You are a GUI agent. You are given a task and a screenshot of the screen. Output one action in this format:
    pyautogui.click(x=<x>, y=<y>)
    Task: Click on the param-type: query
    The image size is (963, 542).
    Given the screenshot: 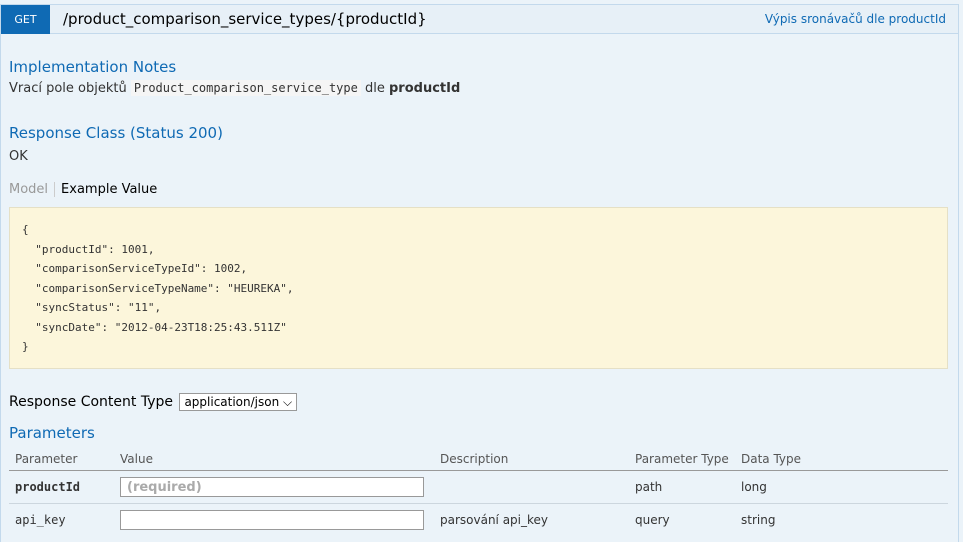 What is the action you would take?
    pyautogui.click(x=652, y=520)
    